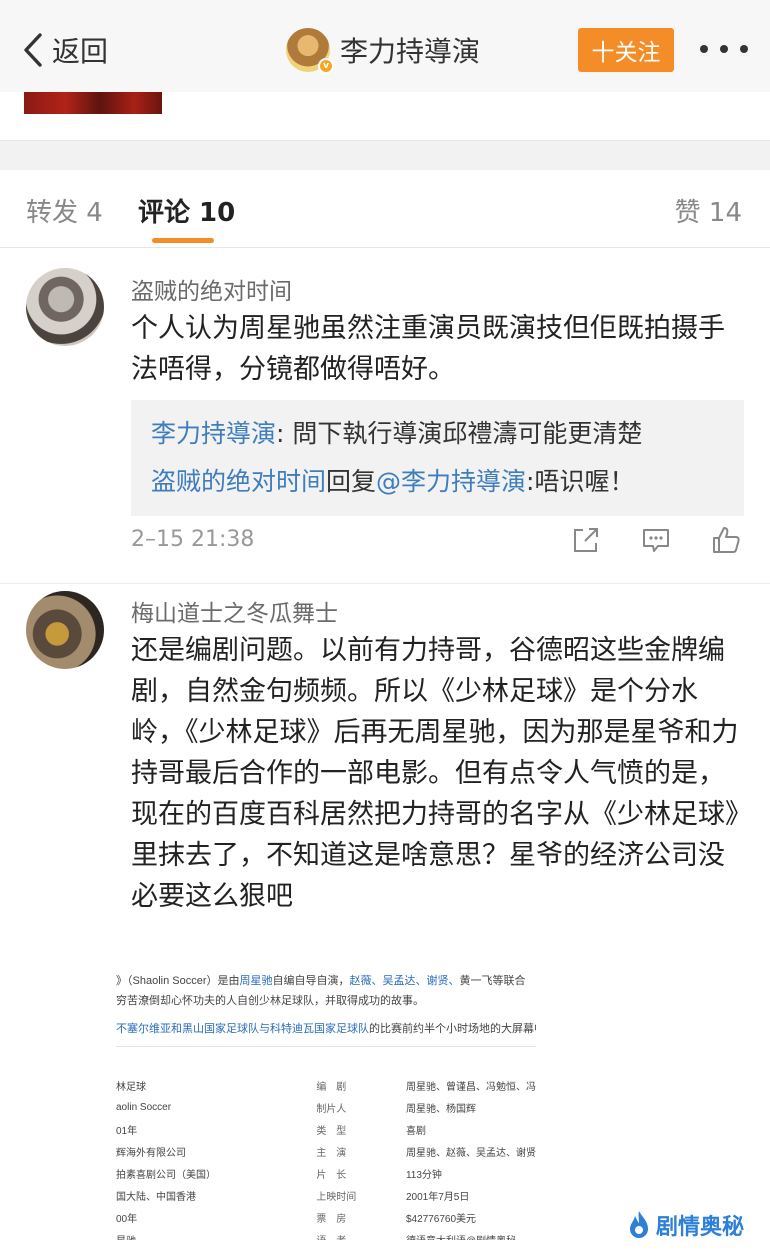 This screenshot has width=770, height=1256. I want to click on reply-text: :唔识喔！, so click(580, 481).